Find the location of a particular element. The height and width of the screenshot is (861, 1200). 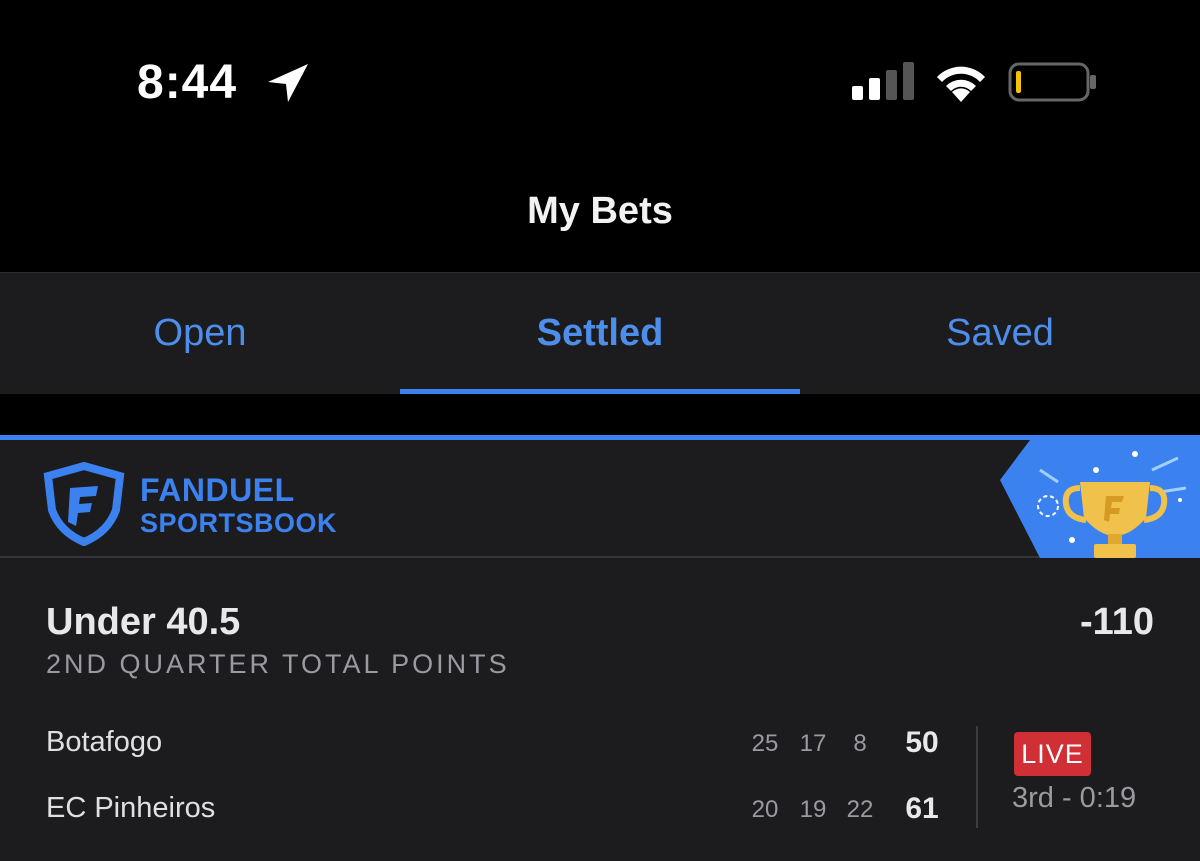

trophy-icon is located at coordinates (1100, 499).